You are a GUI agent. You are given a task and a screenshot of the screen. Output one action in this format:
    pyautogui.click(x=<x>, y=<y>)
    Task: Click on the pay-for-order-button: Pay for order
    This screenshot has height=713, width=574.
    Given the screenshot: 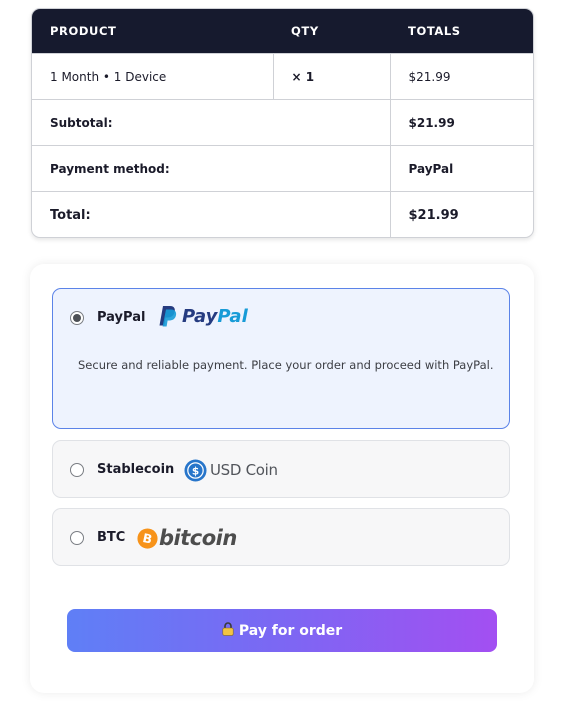 What is the action you would take?
    pyautogui.click(x=282, y=630)
    